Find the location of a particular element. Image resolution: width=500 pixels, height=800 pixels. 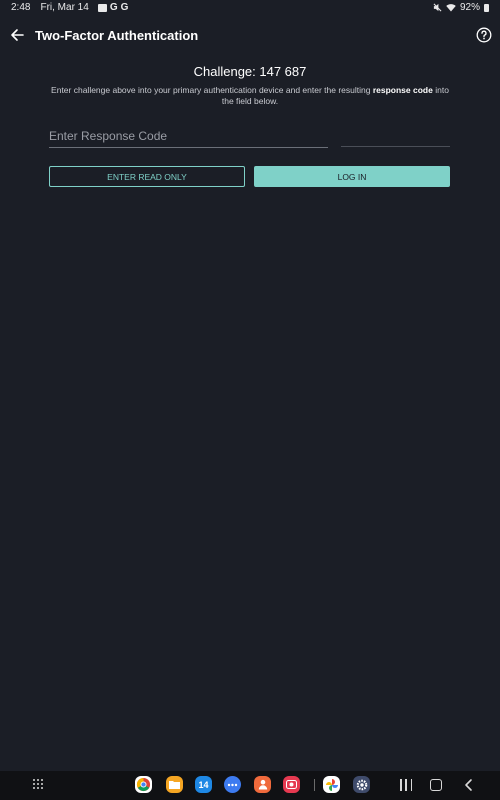

files-icon is located at coordinates (174, 784).